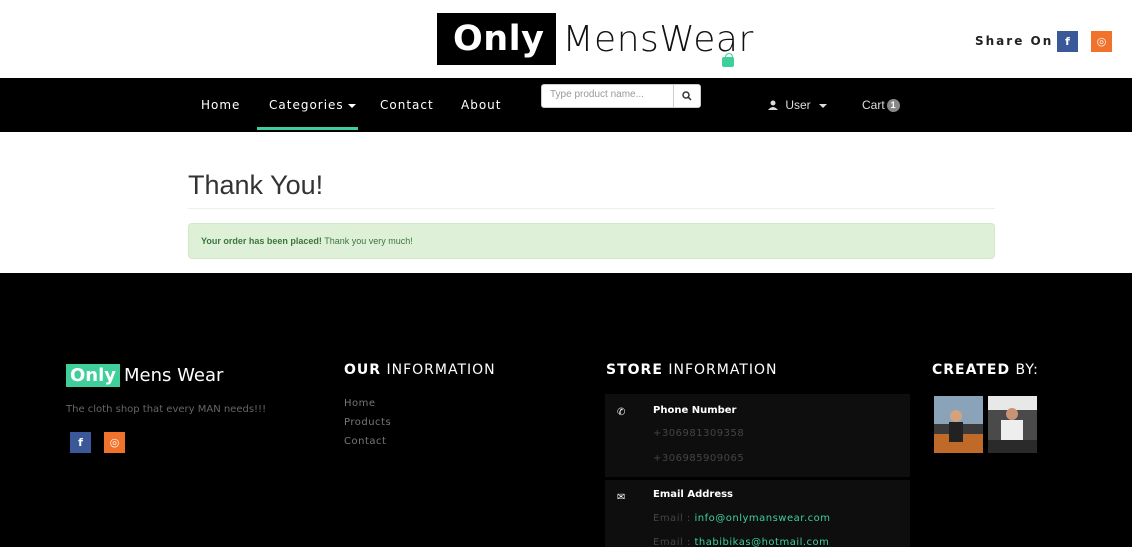 This screenshot has height=548, width=1132. Describe the element at coordinates (757, 435) in the screenshot. I see `phone-box` at that location.